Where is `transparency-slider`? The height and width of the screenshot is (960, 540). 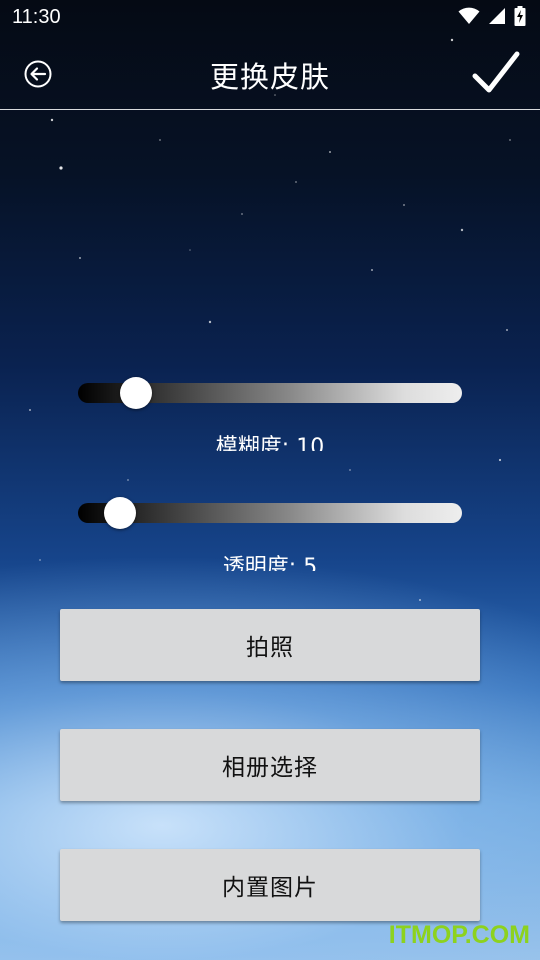
transparency-slider is located at coordinates (270, 513).